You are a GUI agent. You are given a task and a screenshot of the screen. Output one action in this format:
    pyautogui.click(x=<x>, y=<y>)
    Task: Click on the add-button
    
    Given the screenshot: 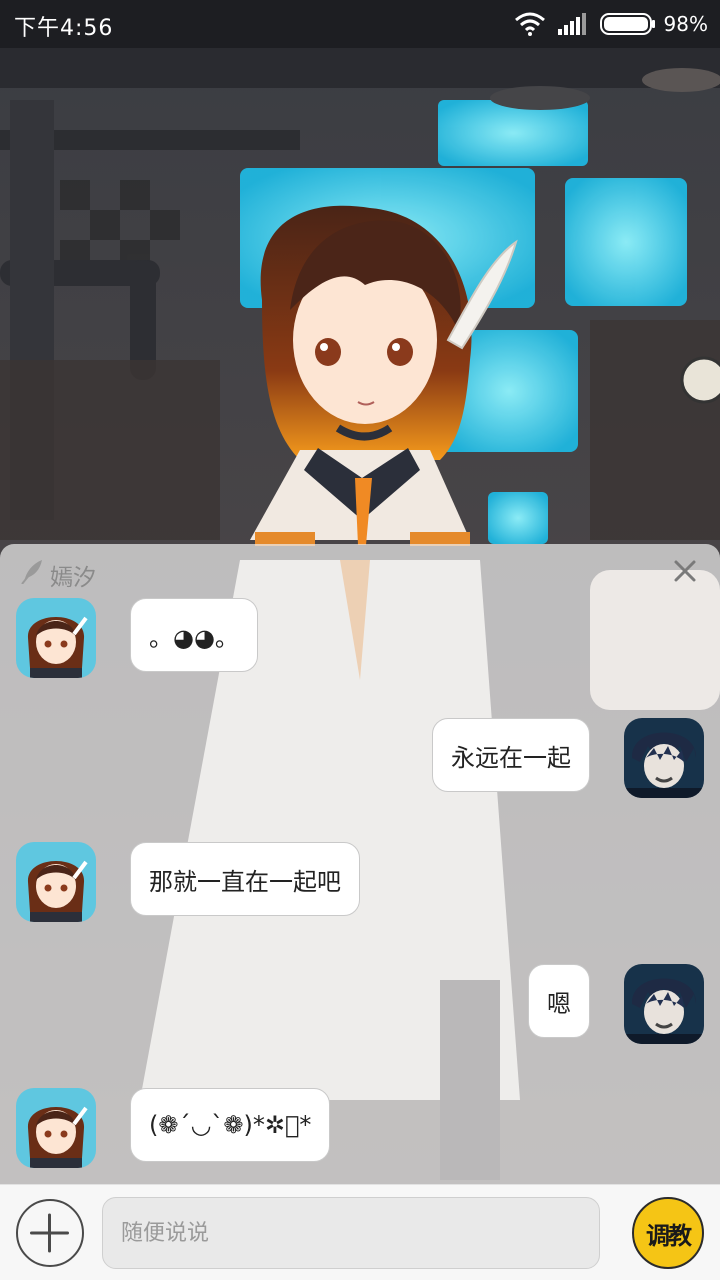 What is the action you would take?
    pyautogui.click(x=50, y=1233)
    